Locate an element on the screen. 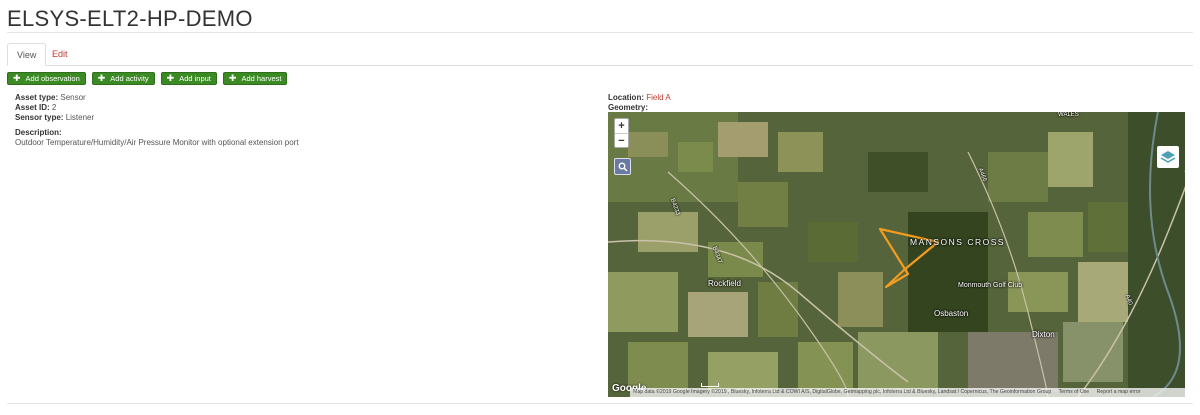  zoom-in-button: + is located at coordinates (621, 126).